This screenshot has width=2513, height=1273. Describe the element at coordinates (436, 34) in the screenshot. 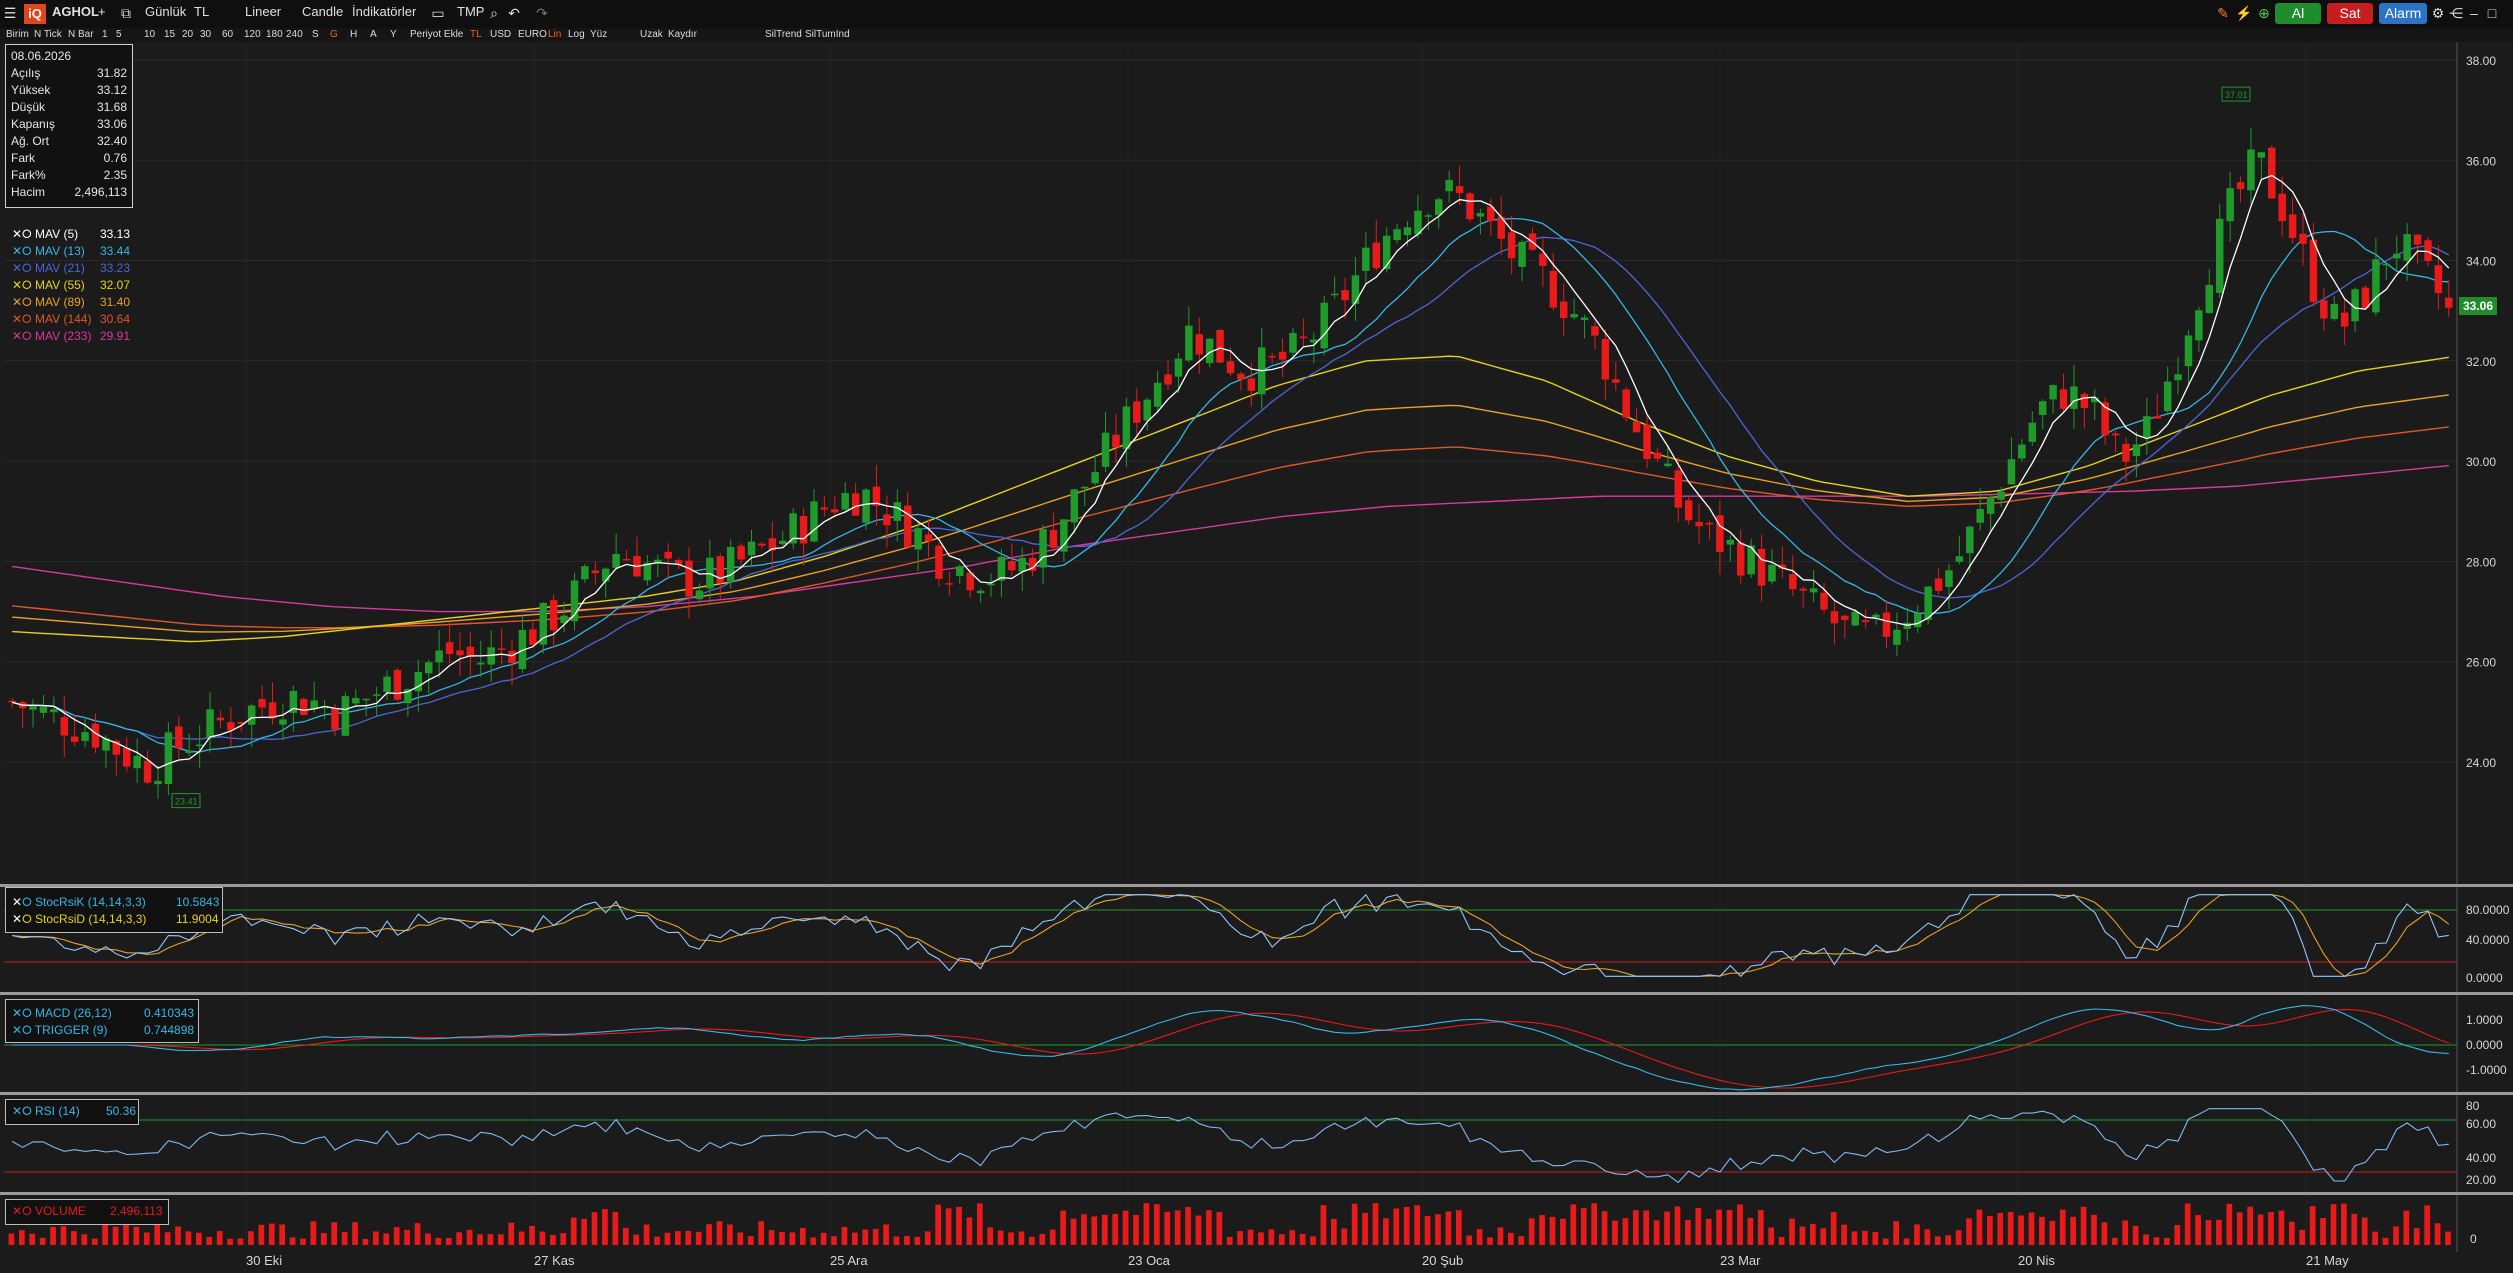

I see `subtoolbar-item: Periyot Ekle` at that location.